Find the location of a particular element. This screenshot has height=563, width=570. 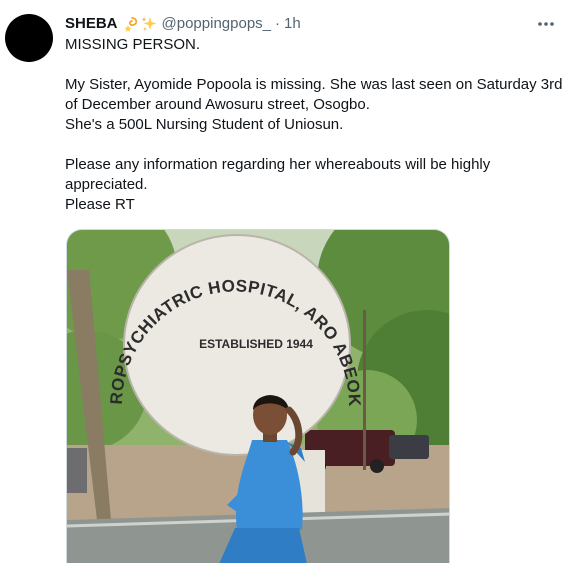

tweet-line: Please RT is located at coordinates (100, 204).